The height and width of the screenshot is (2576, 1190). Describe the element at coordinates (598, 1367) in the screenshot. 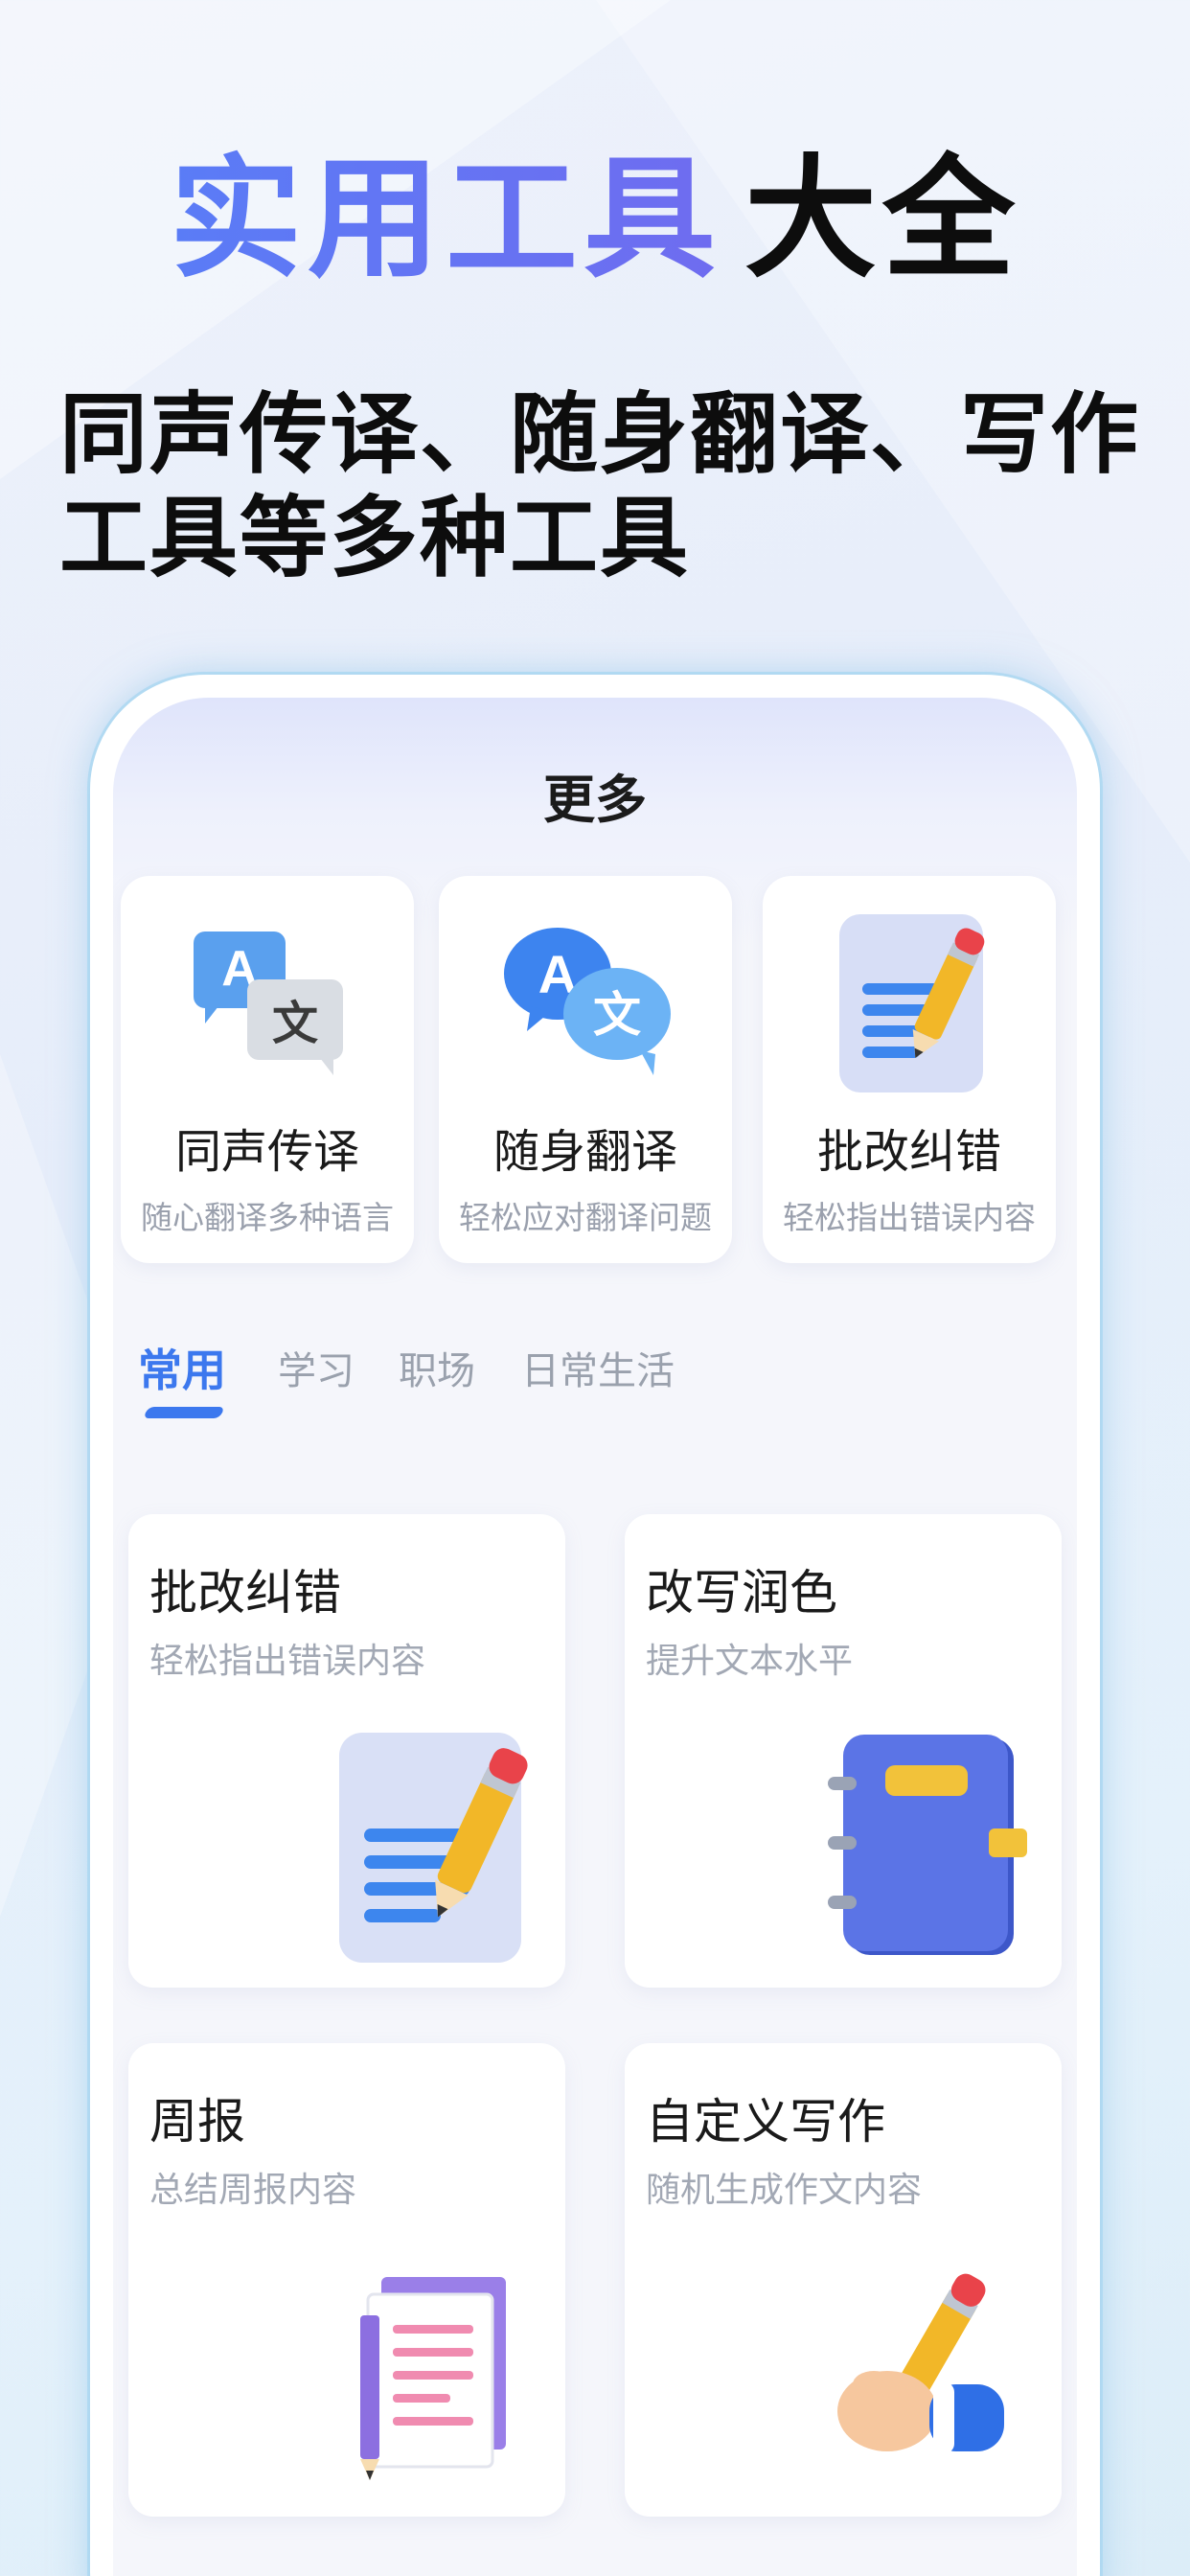

I see `tab-daily-life: 日常生活` at that location.